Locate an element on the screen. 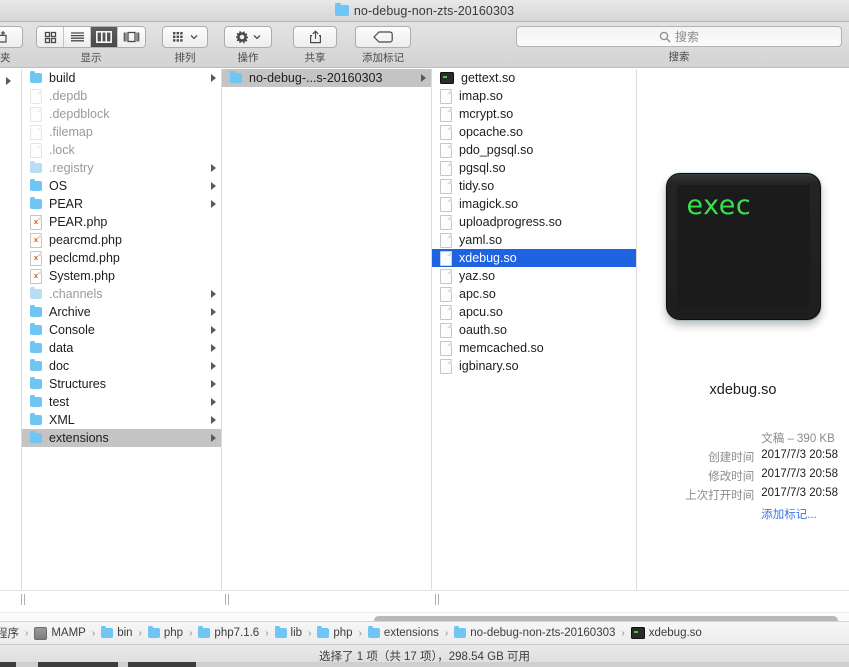  breadcrumb-item: extensions is located at coordinates (403, 632).